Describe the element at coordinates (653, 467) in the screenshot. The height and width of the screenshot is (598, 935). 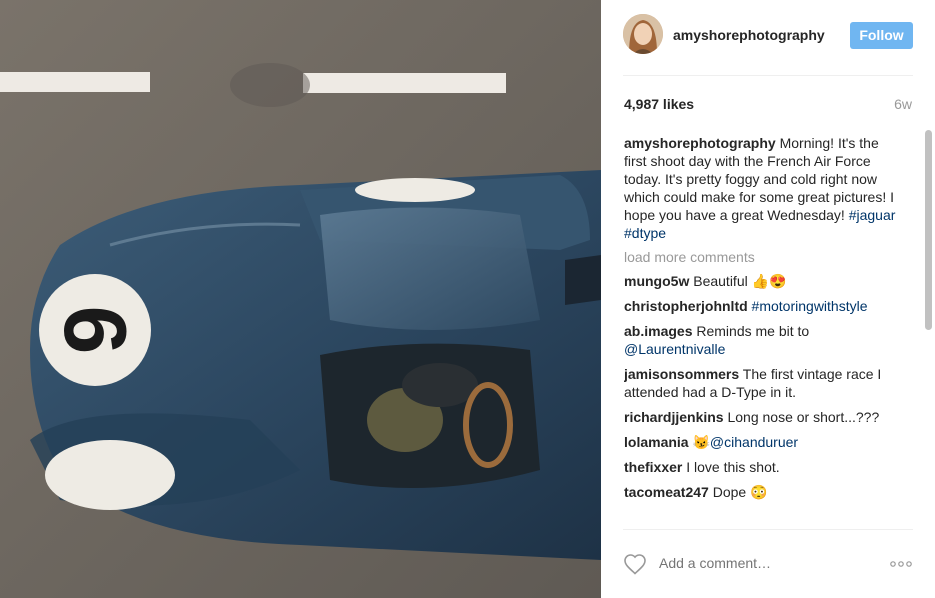
I see `comment-username: thefixxer` at that location.